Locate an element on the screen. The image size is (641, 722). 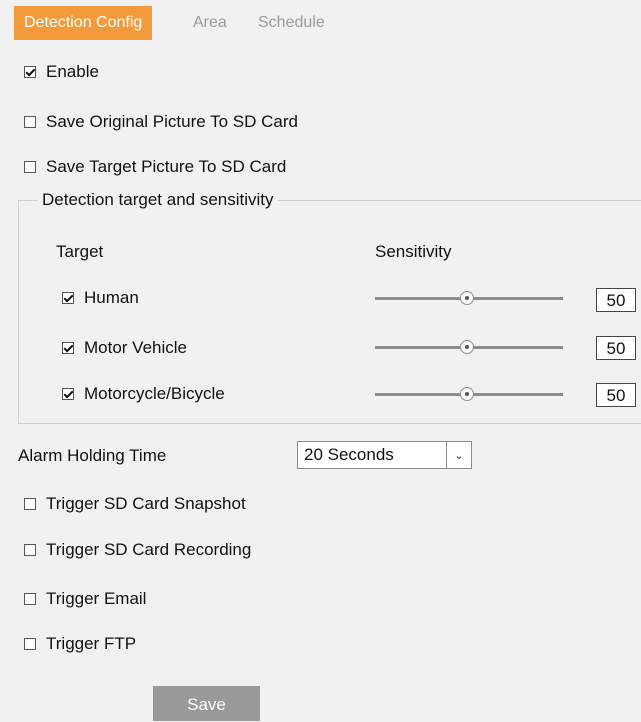
trigger-sd-snapshot-checkbox is located at coordinates (30, 504).